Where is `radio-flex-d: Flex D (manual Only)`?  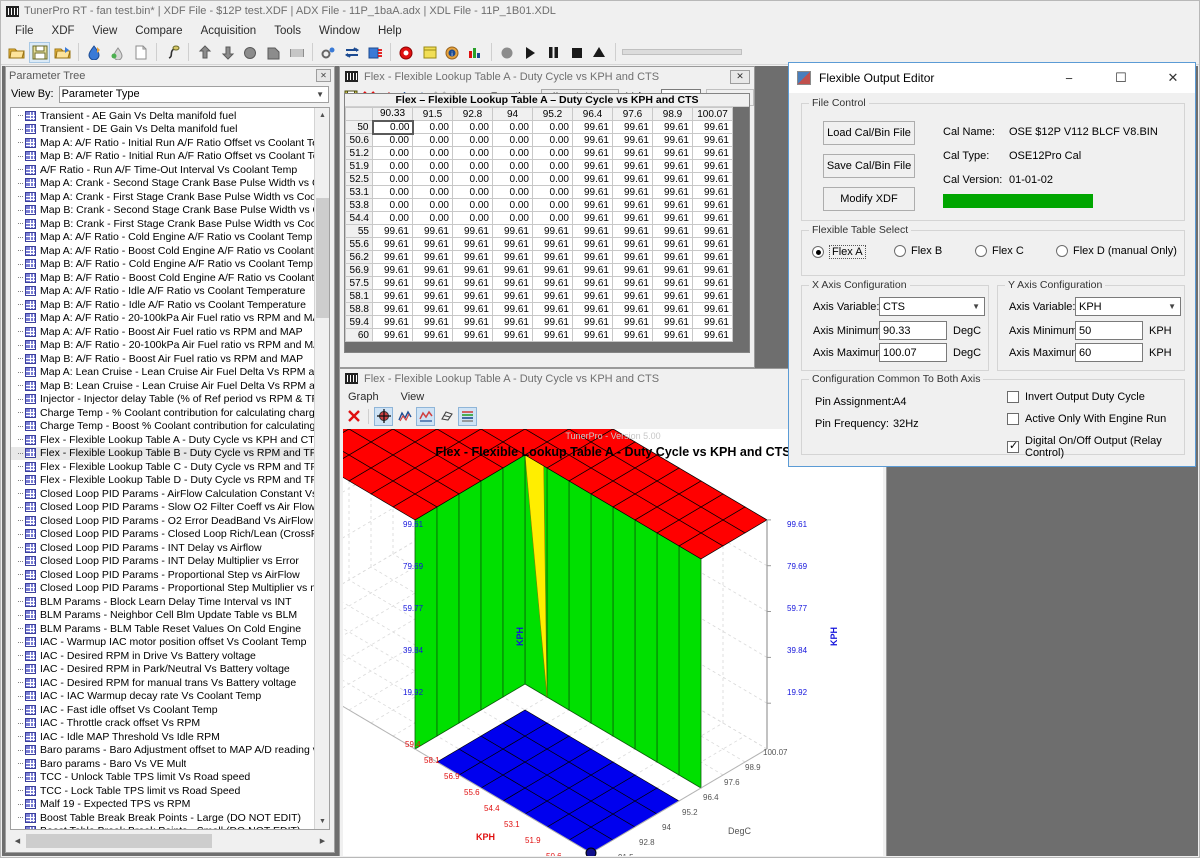 radio-flex-d: Flex D (manual Only) is located at coordinates (1116, 251).